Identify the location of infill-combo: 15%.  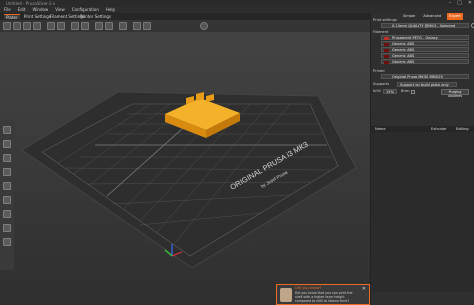
(390, 91).